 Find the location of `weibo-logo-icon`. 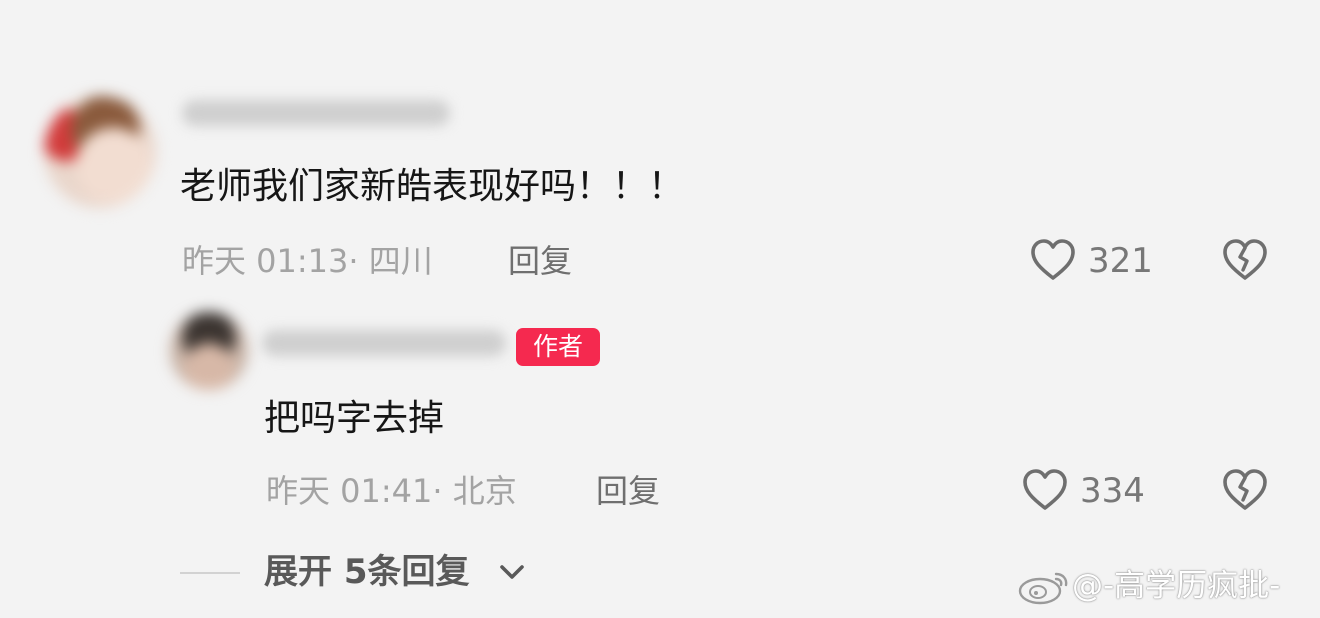

weibo-logo-icon is located at coordinates (1044, 587).